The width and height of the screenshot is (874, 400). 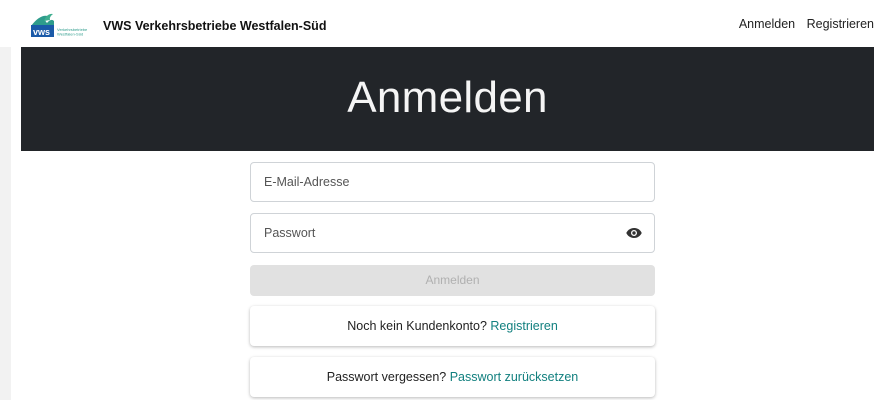 What do you see at coordinates (41, 32) in the screenshot?
I see `logo-wordmark: vws` at bounding box center [41, 32].